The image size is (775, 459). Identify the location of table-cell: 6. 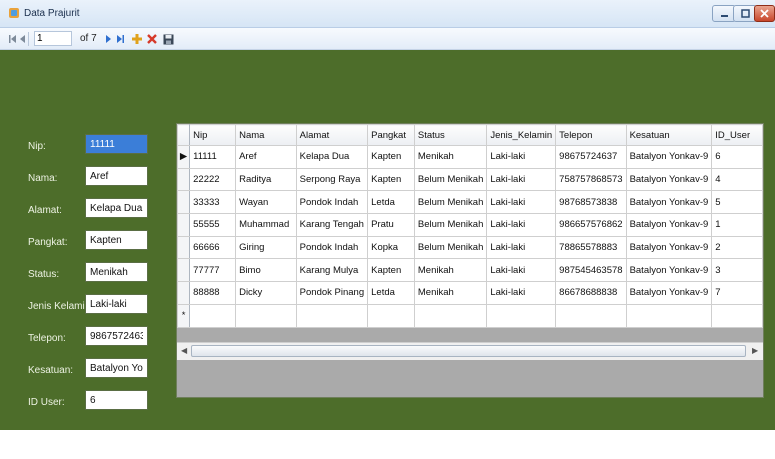
(737, 157).